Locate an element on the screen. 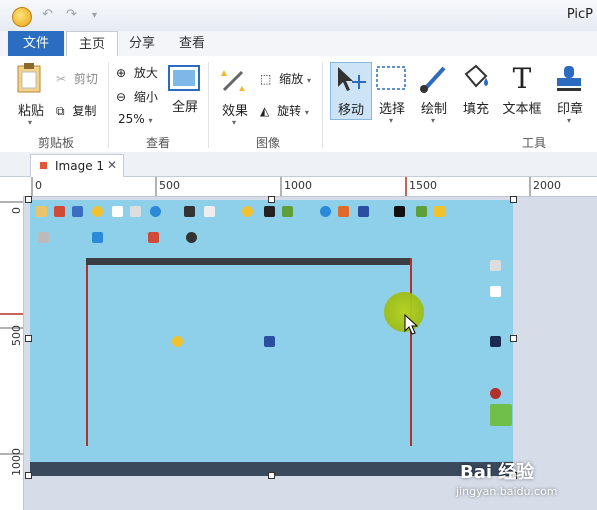 This screenshot has width=597, height=510. tab-view: 查看 is located at coordinates (192, 43).